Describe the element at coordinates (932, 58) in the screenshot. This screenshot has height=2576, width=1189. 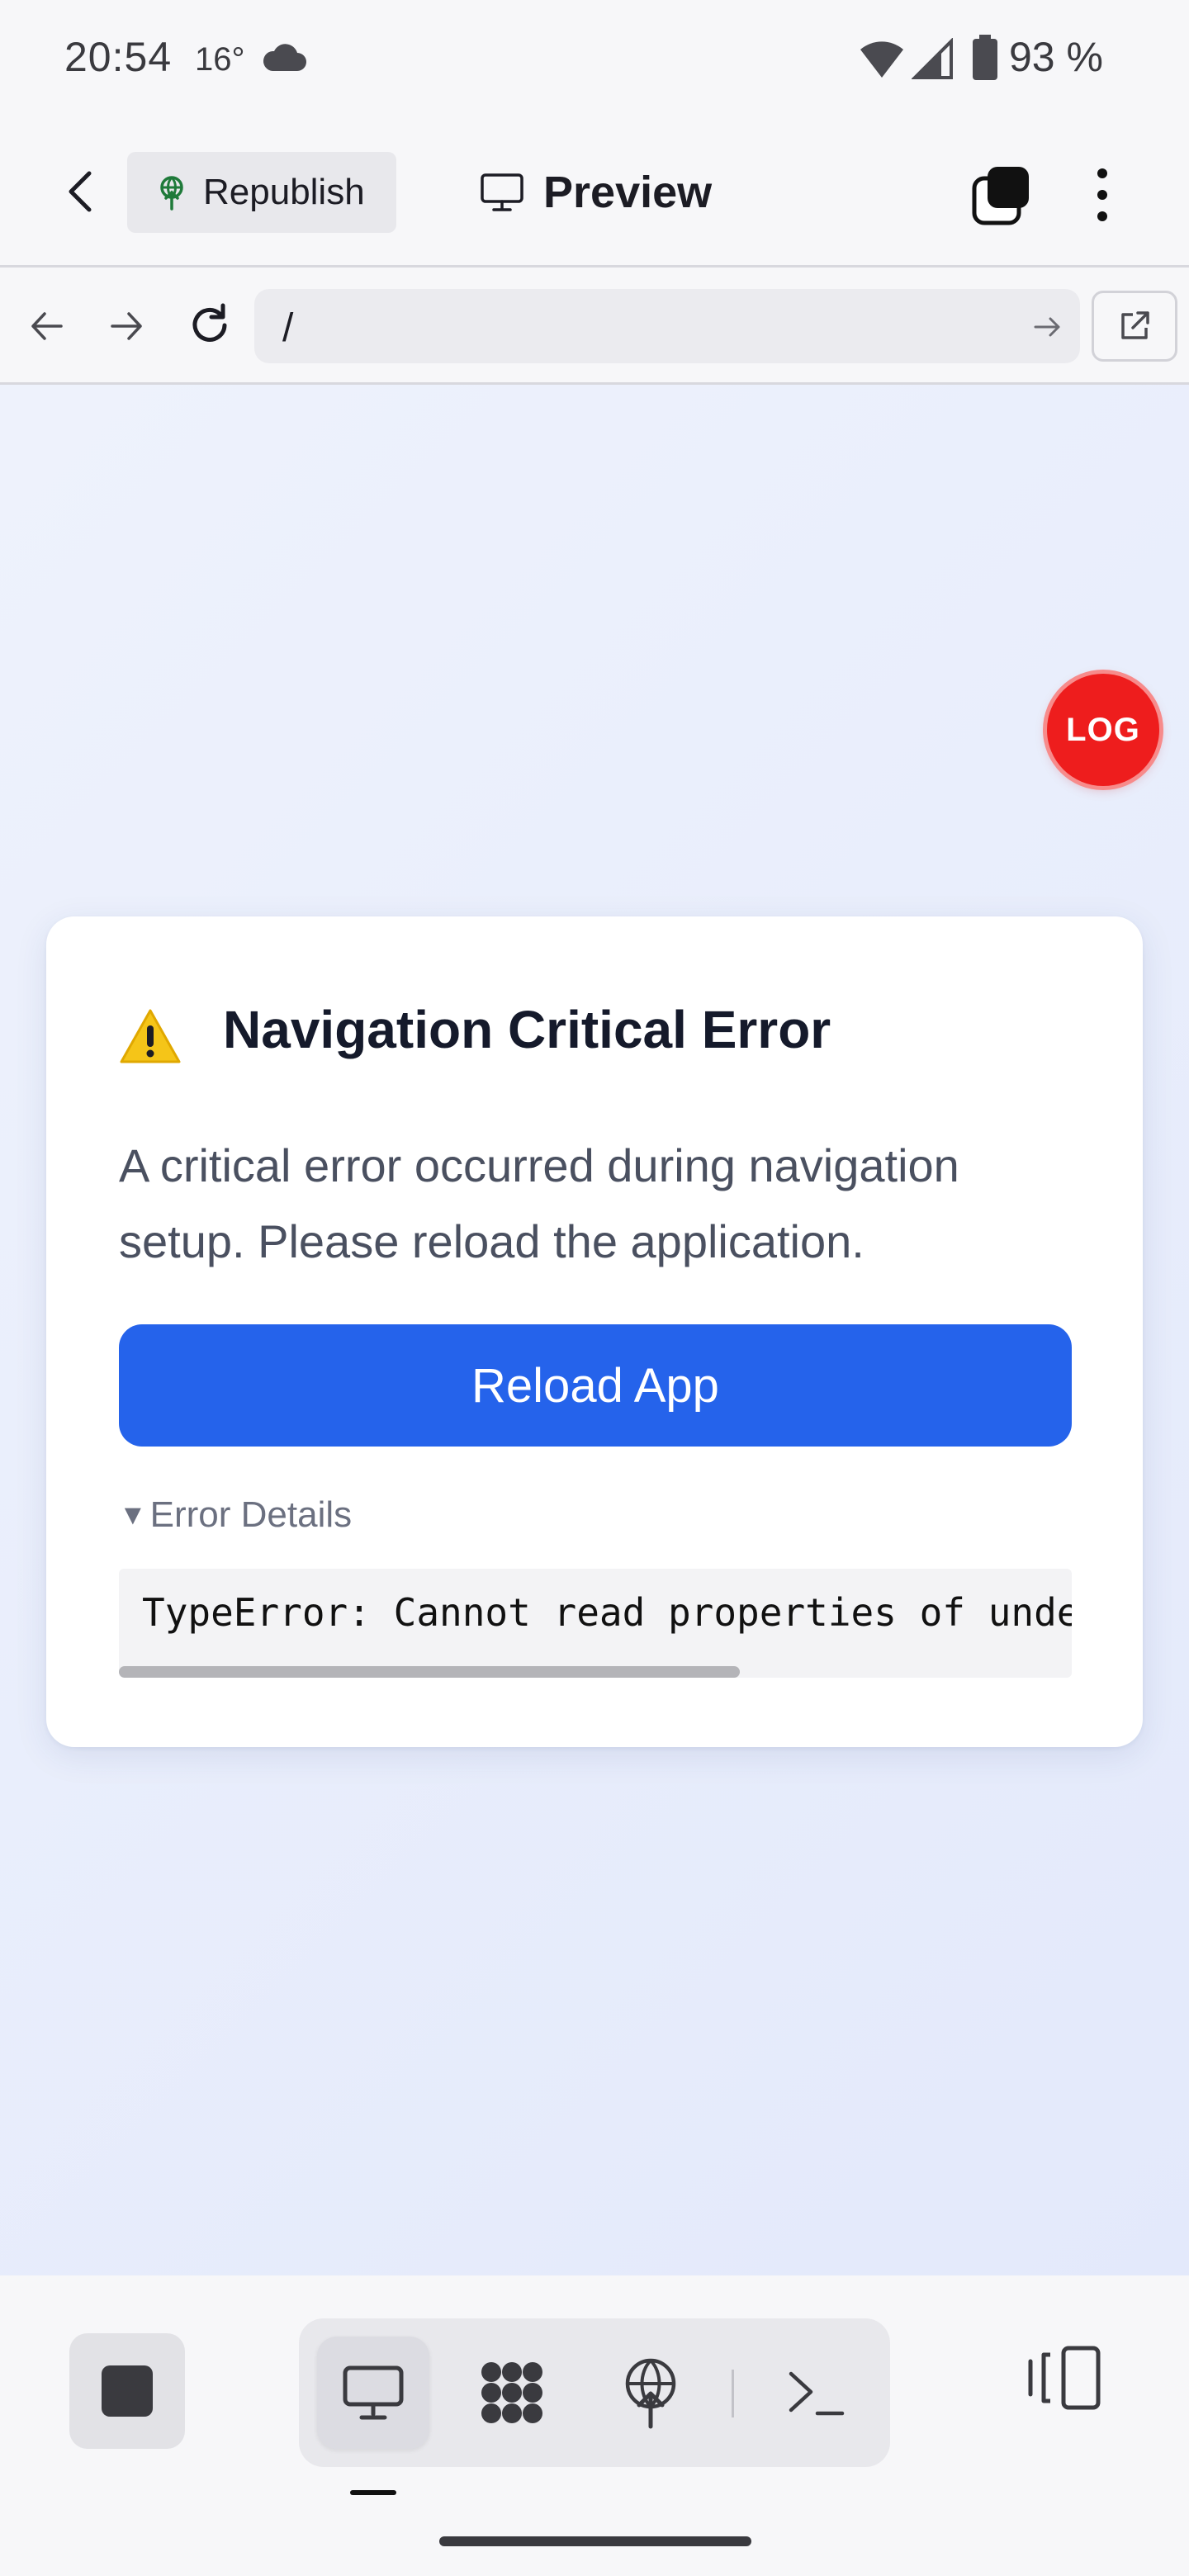
I see `signal-icon` at that location.